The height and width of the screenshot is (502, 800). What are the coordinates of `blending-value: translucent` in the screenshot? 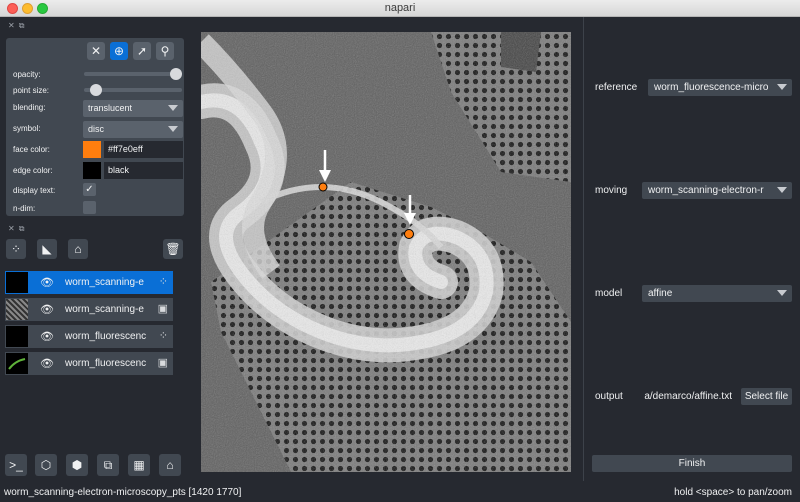 It's located at (110, 108).